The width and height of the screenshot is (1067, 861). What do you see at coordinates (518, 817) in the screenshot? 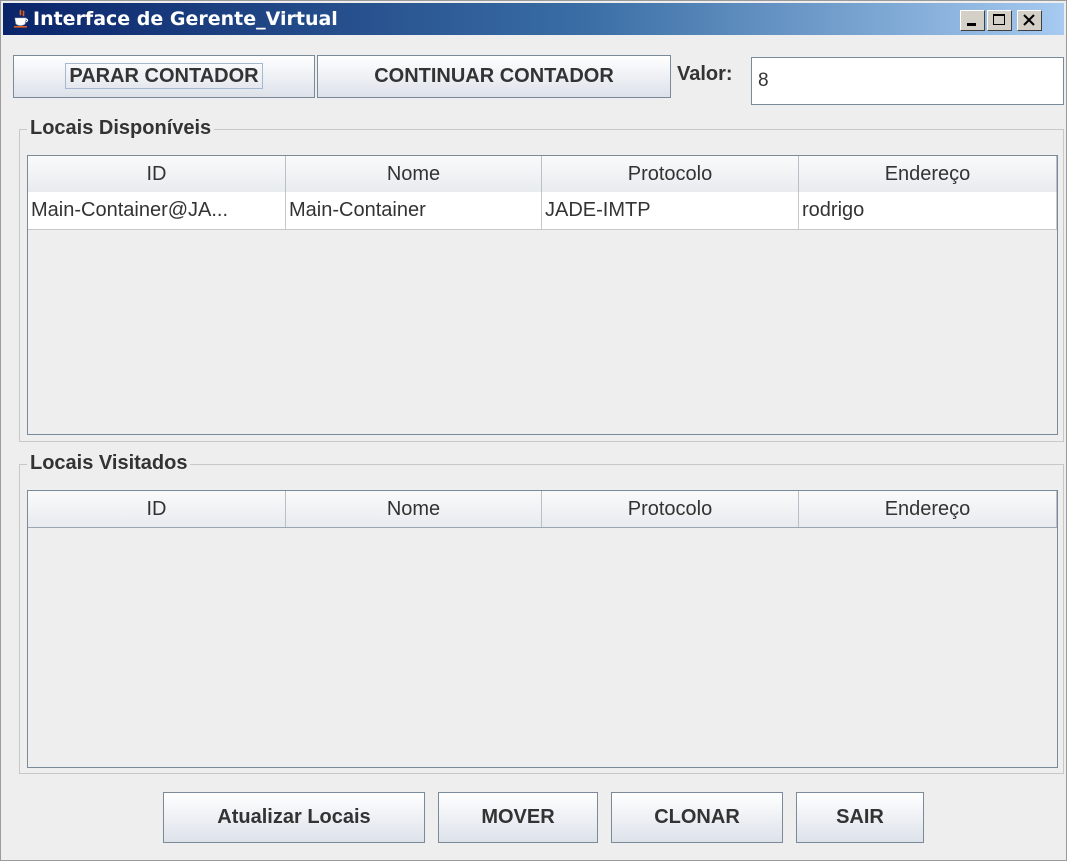
I see `move-button: MOVER` at bounding box center [518, 817].